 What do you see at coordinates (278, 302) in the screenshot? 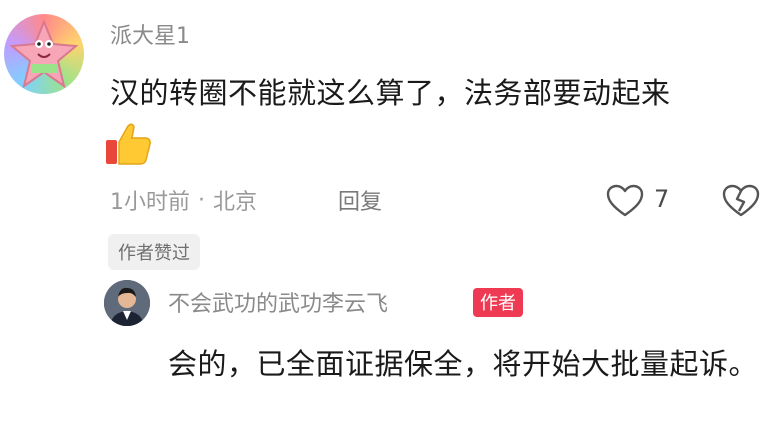
I see `author-username: 不会武功的武功李云飞` at bounding box center [278, 302].